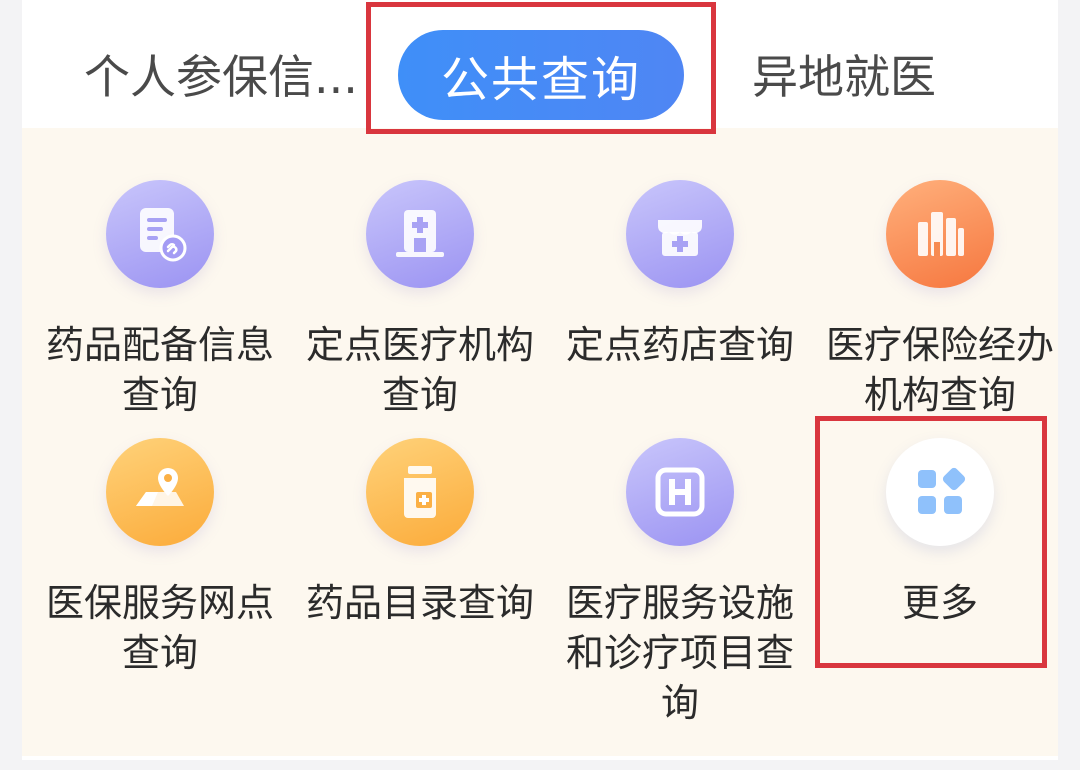 The width and height of the screenshot is (1080, 770). Describe the element at coordinates (159, 370) in the screenshot. I see `item-label: 药品配备信息查询` at that location.